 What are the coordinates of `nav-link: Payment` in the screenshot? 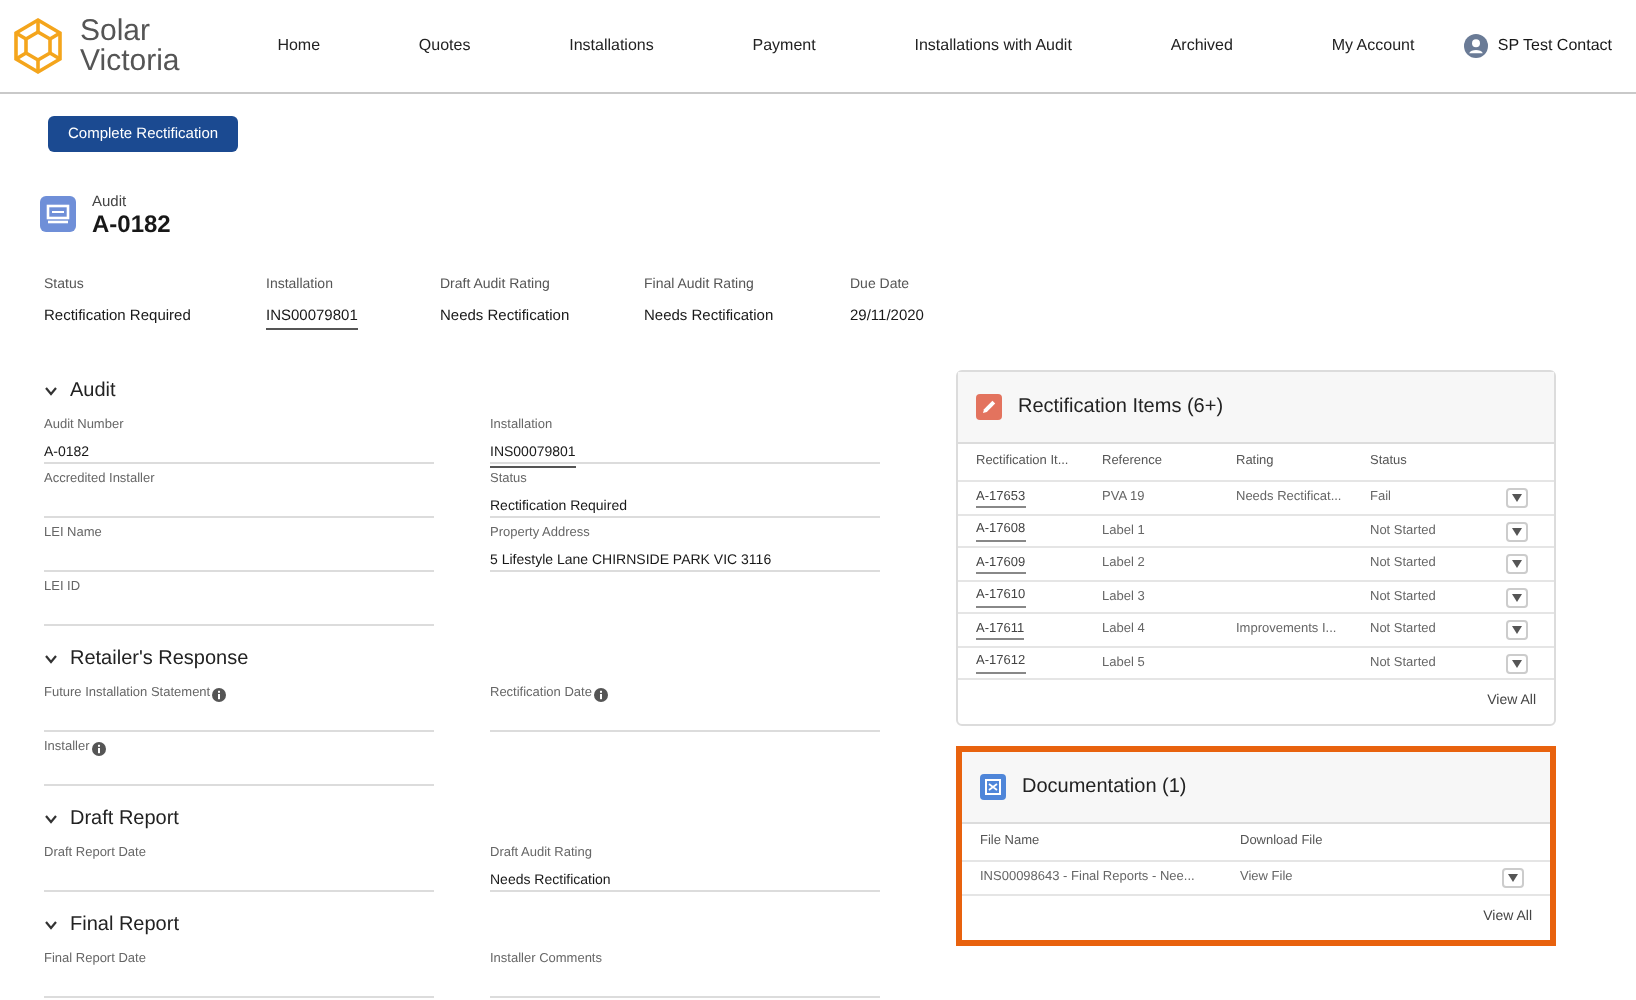 It's located at (784, 46).